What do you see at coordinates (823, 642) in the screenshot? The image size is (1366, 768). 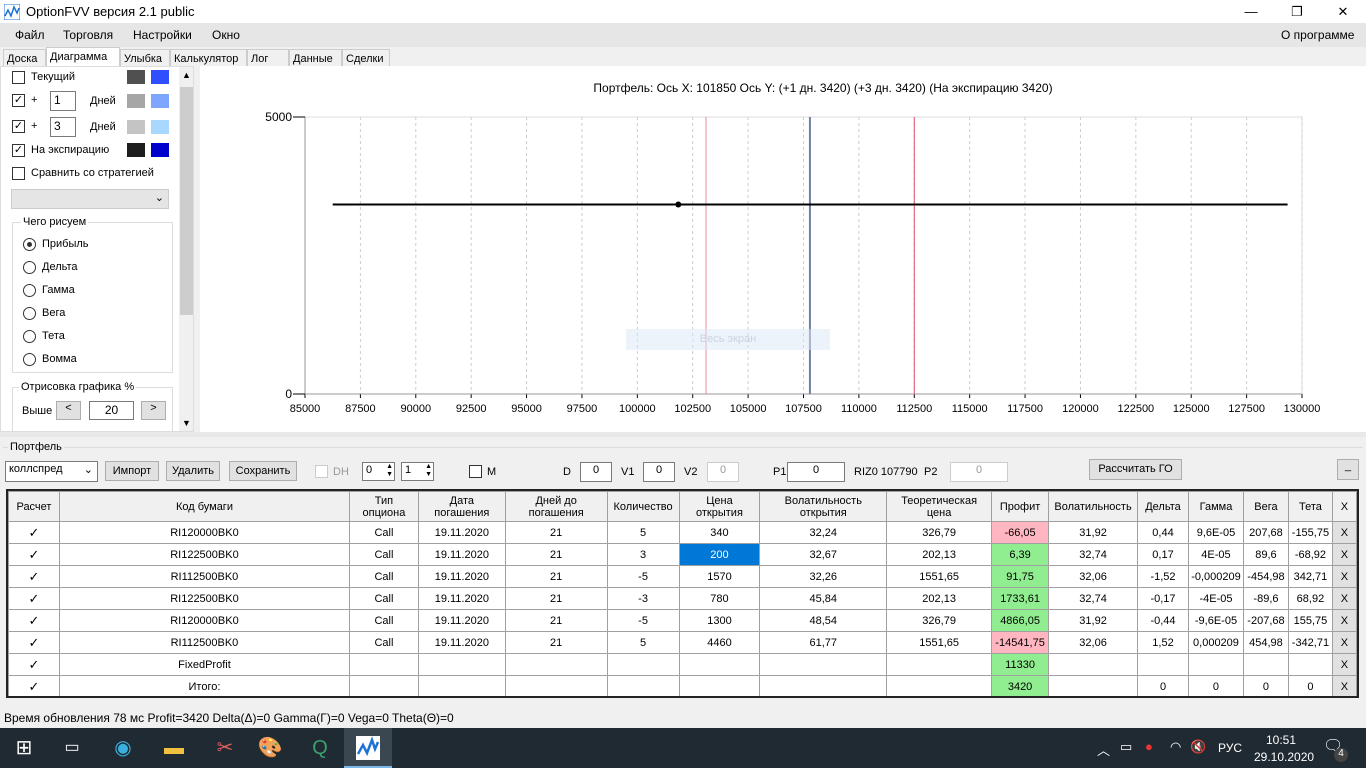 I see `table-cell: 61,77` at bounding box center [823, 642].